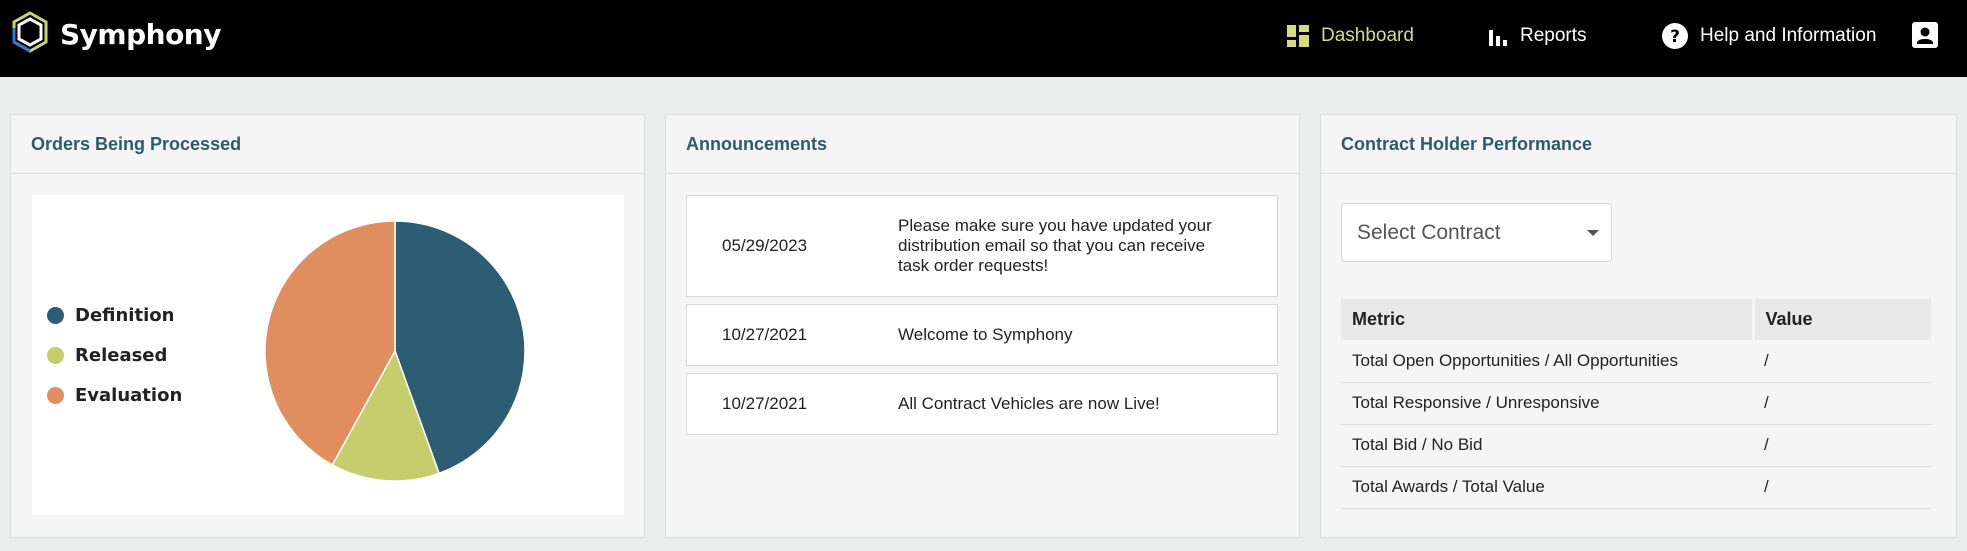 The height and width of the screenshot is (551, 1967). Describe the element at coordinates (395, 351) in the screenshot. I see `orders-pie-chart` at that location.